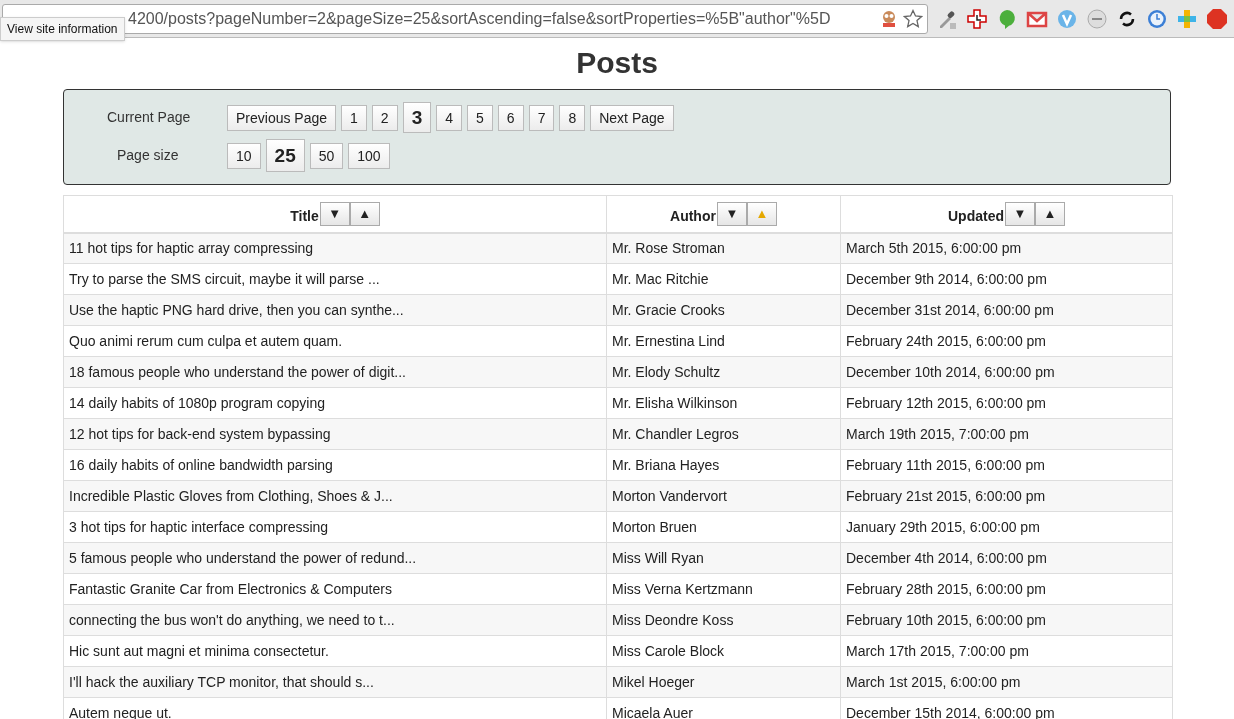 Image resolution: width=1234 pixels, height=719 pixels. What do you see at coordinates (723, 589) in the screenshot?
I see `table-cell: Miss Verna Kertzmann` at bounding box center [723, 589].